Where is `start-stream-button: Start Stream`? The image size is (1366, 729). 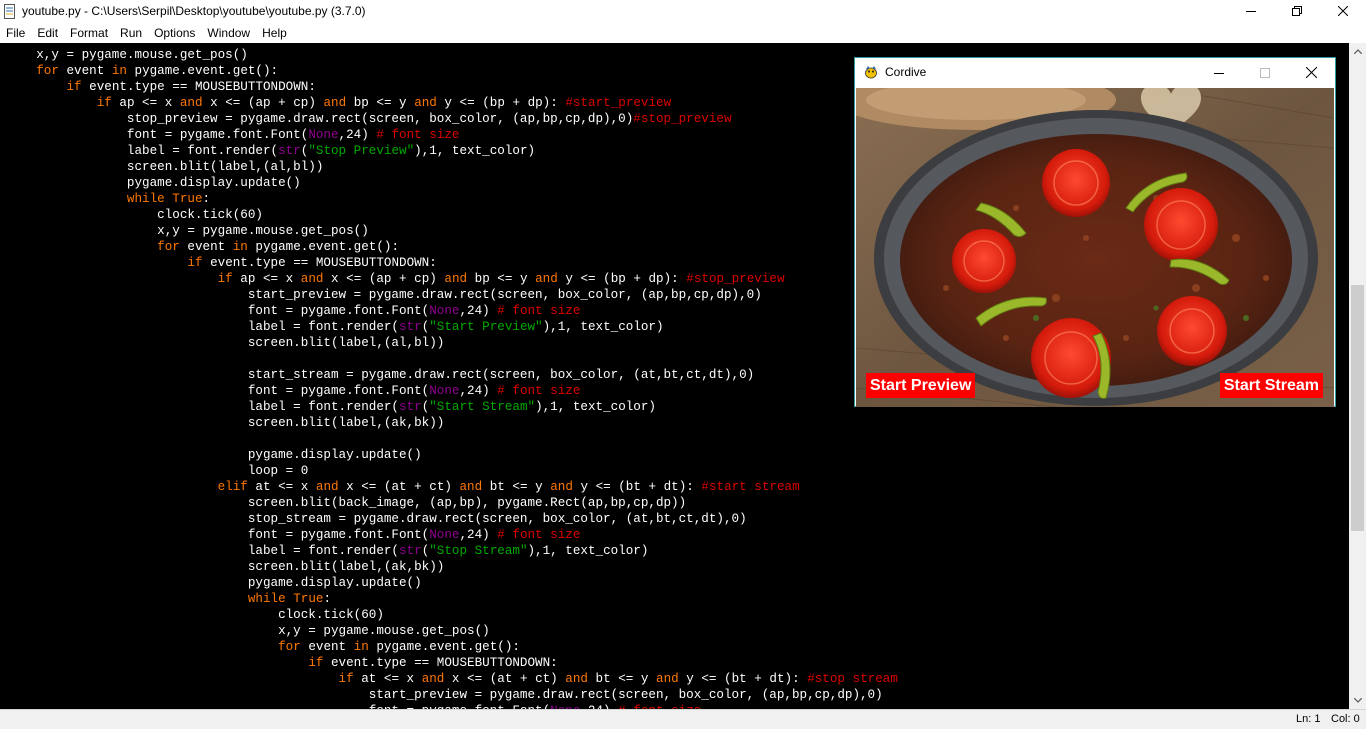
start-stream-button: Start Stream is located at coordinates (1271, 385).